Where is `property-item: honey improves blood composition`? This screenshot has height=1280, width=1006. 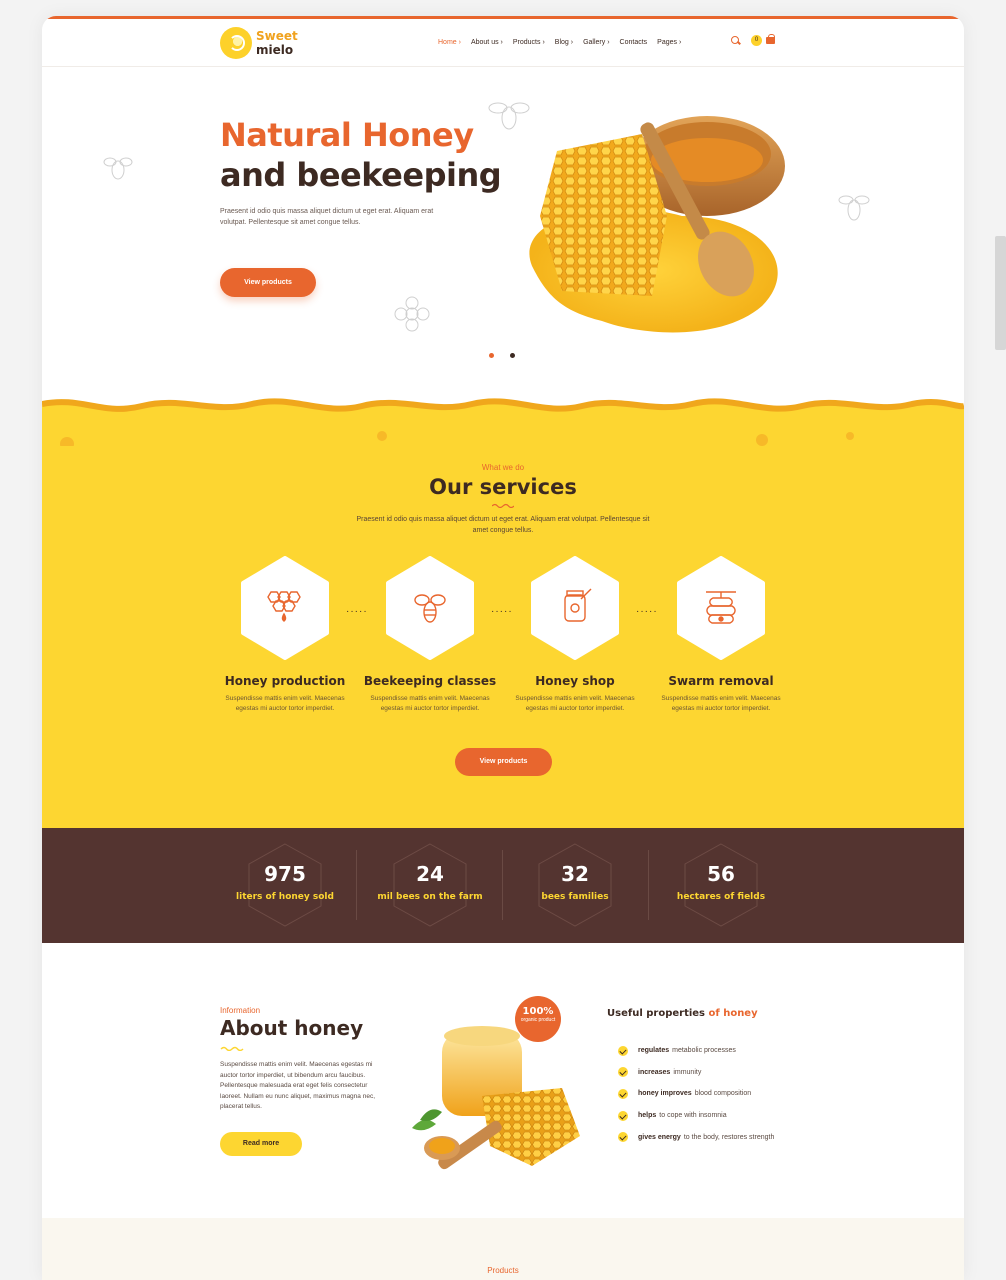 property-item: honey improves blood composition is located at coordinates (696, 1094).